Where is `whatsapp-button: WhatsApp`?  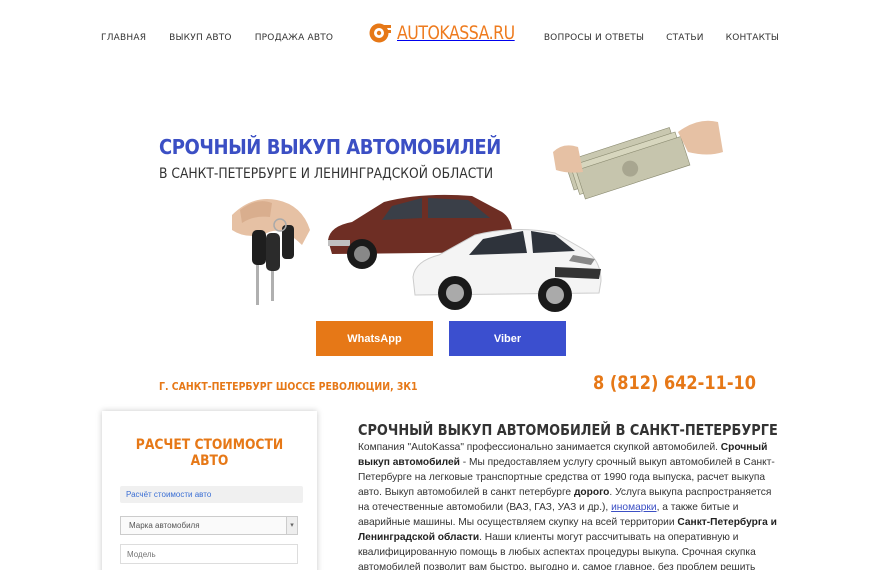 whatsapp-button: WhatsApp is located at coordinates (374, 338).